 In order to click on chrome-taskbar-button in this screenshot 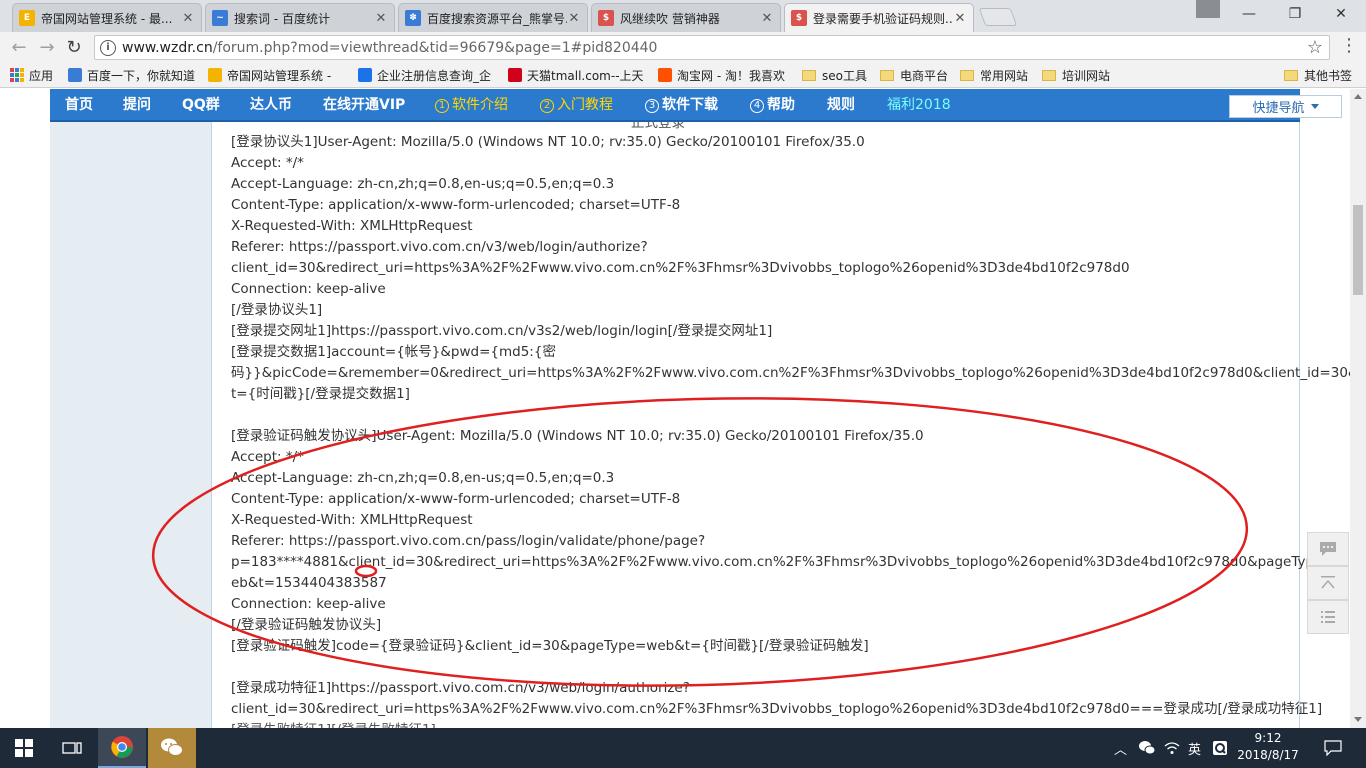, I will do `click(122, 748)`.